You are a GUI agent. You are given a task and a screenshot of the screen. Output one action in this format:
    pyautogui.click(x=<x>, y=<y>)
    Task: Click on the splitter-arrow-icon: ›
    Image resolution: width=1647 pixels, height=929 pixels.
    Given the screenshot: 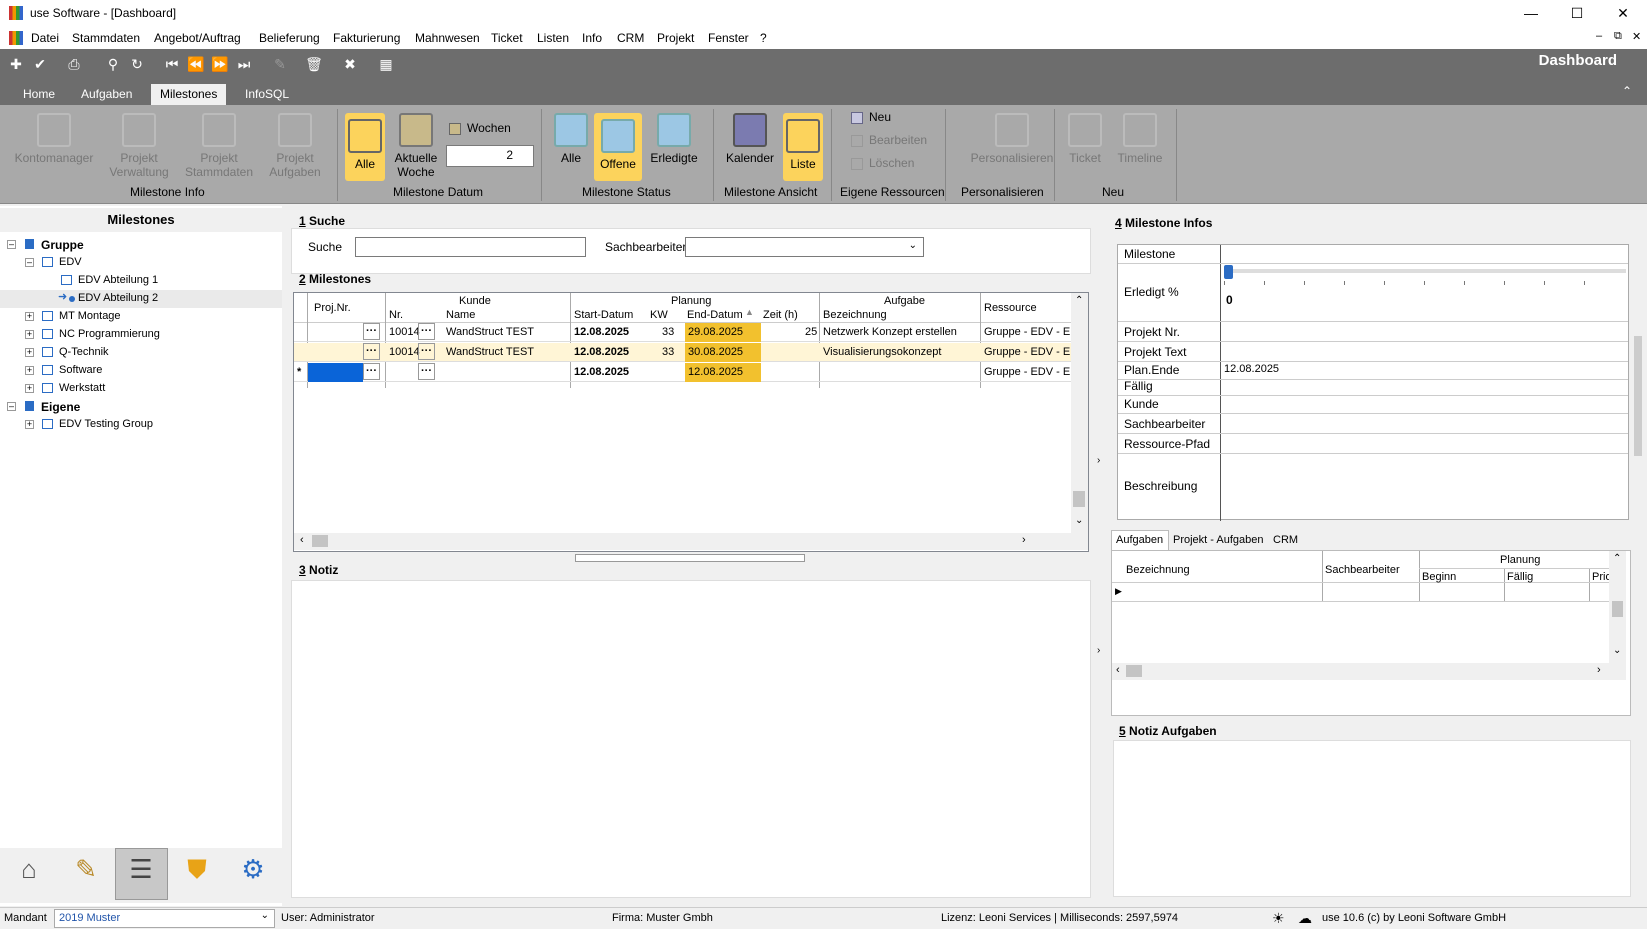 What is the action you would take?
    pyautogui.click(x=1098, y=650)
    